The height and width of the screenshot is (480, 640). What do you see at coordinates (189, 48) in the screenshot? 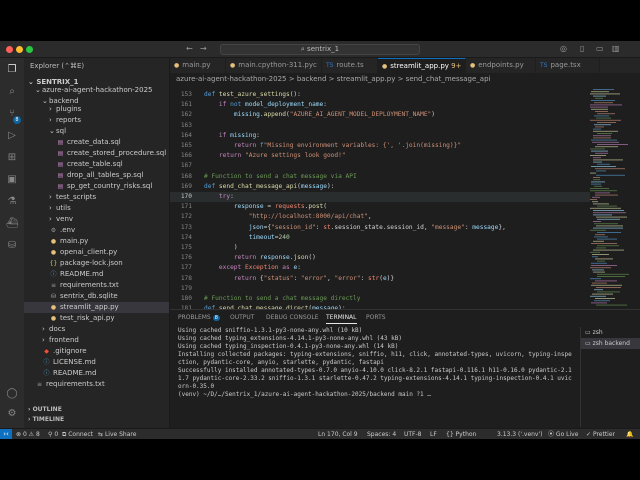
I see `back-arrow-icon: ←` at bounding box center [189, 48].